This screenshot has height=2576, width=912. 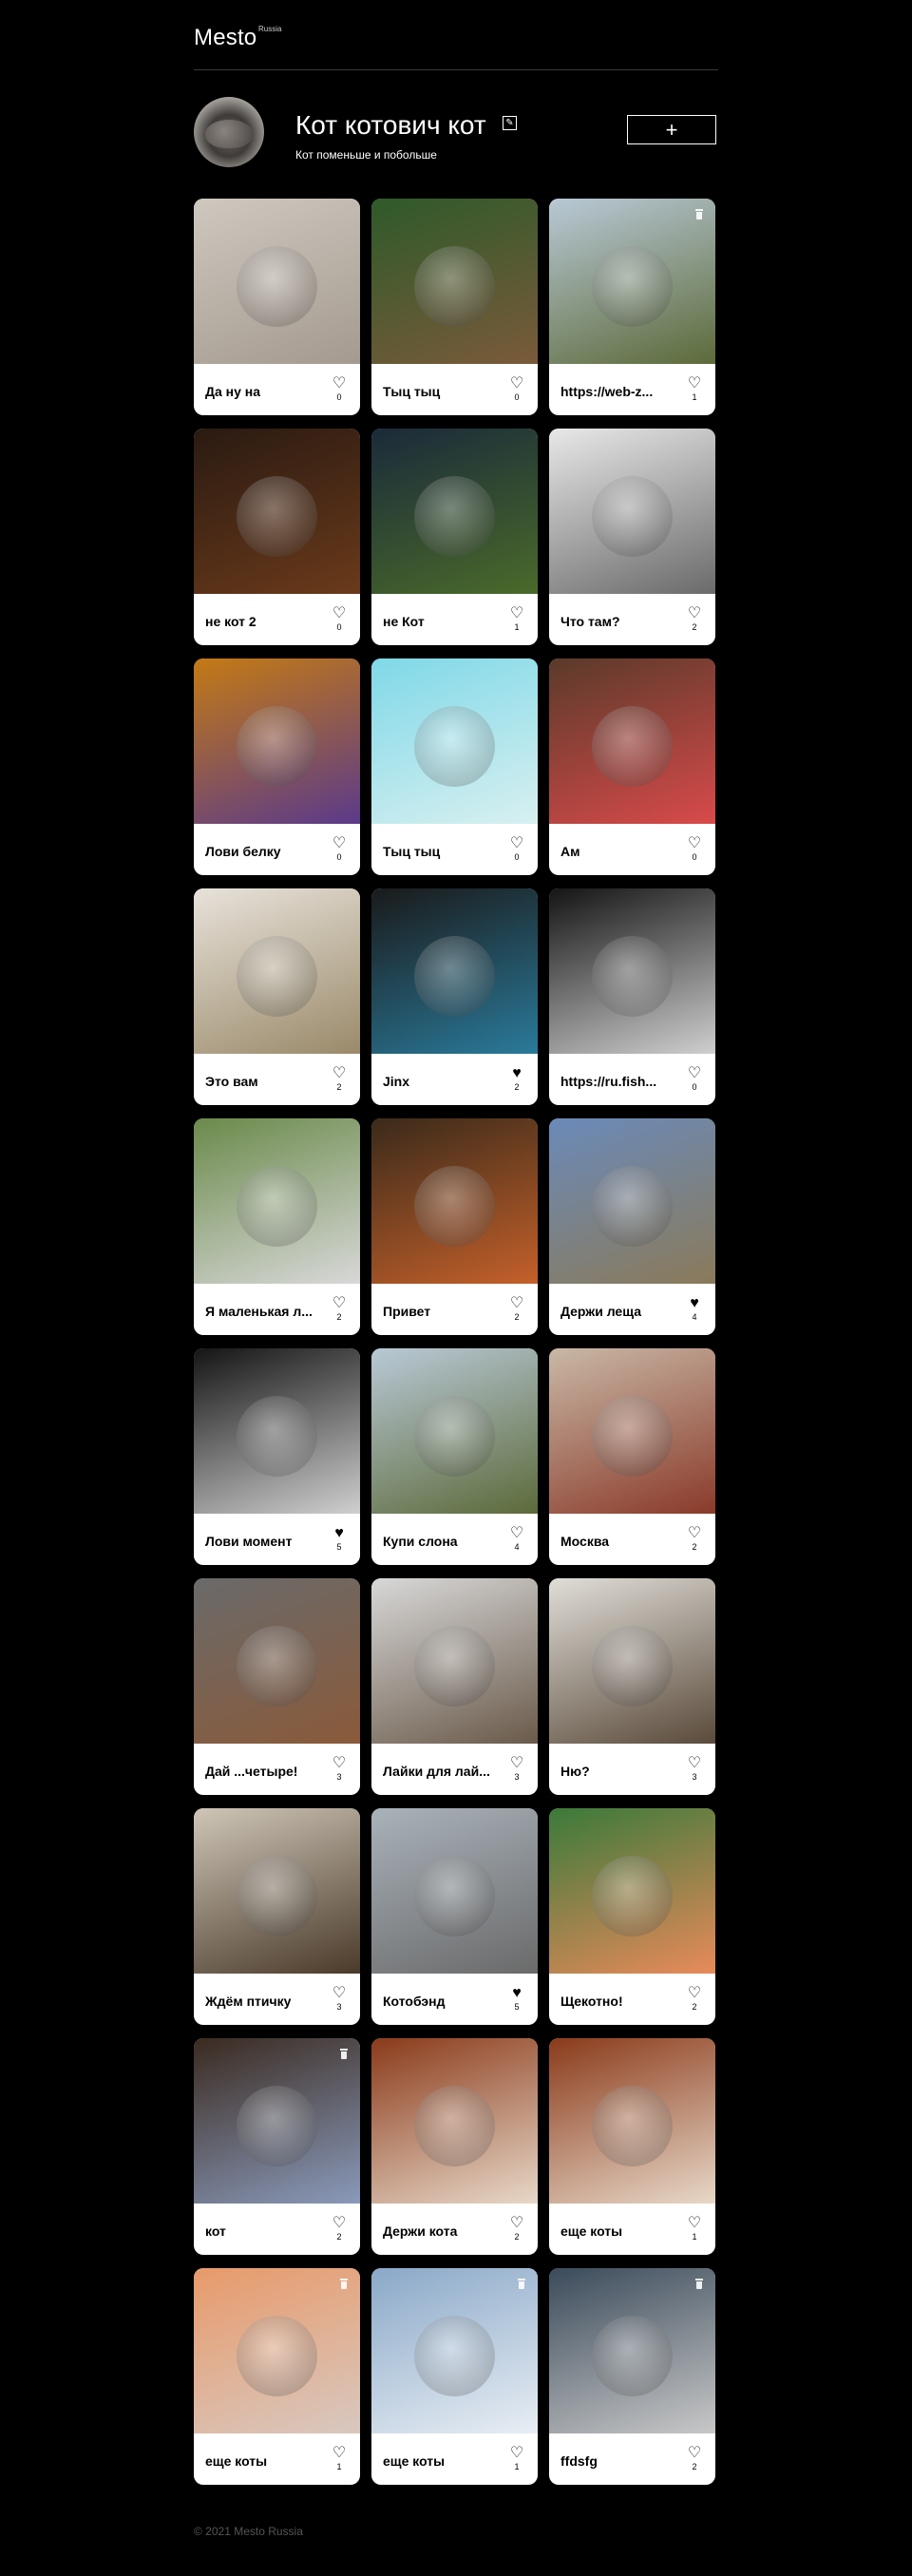 What do you see at coordinates (454, 849) in the screenshot?
I see `card-footer: Тыц тыц ♡ 0` at bounding box center [454, 849].